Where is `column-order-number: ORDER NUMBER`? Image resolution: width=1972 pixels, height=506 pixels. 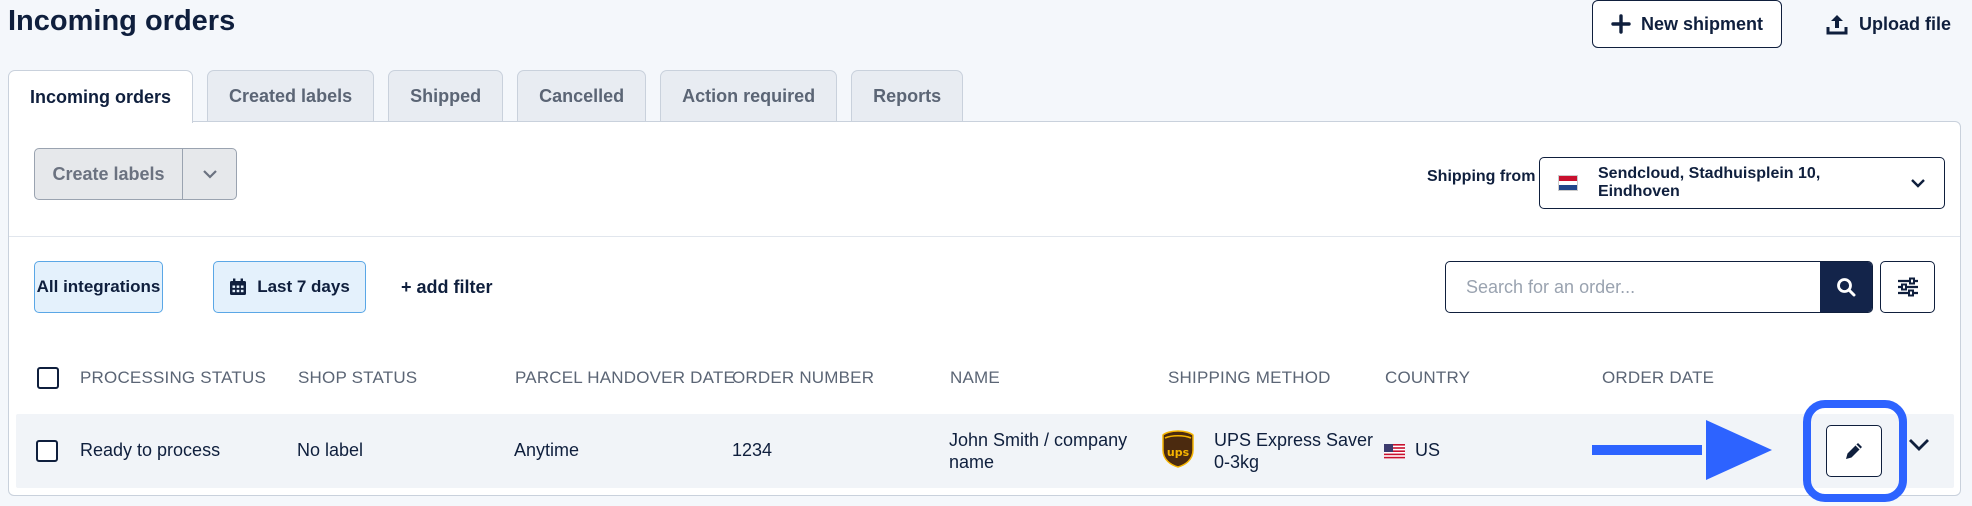 column-order-number: ORDER NUMBER is located at coordinates (803, 378).